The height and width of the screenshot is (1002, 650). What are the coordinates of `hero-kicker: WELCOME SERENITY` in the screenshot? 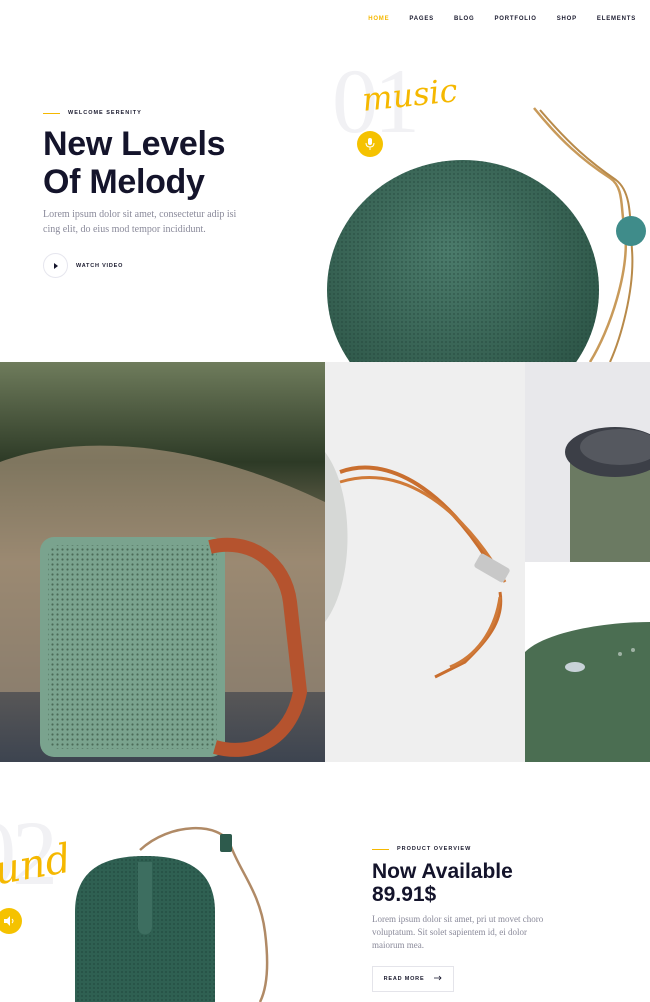 It's located at (92, 113).